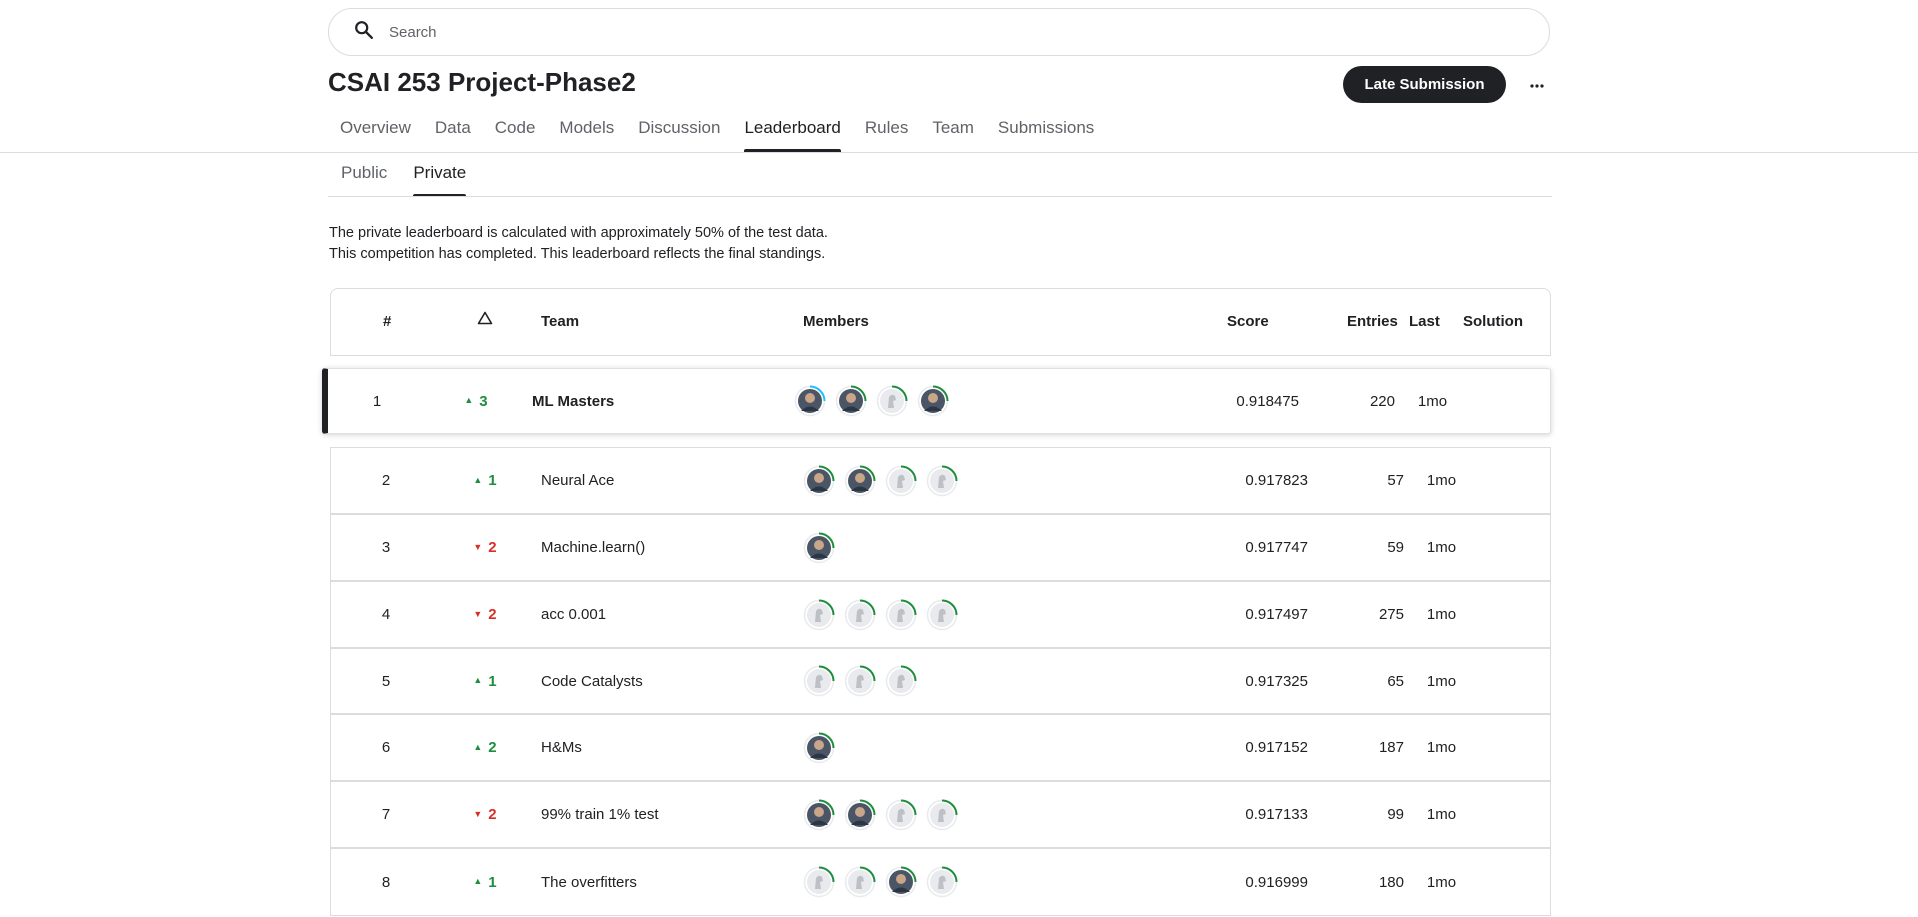  Describe the element at coordinates (515, 132) in the screenshot. I see `tab-code: Code` at that location.